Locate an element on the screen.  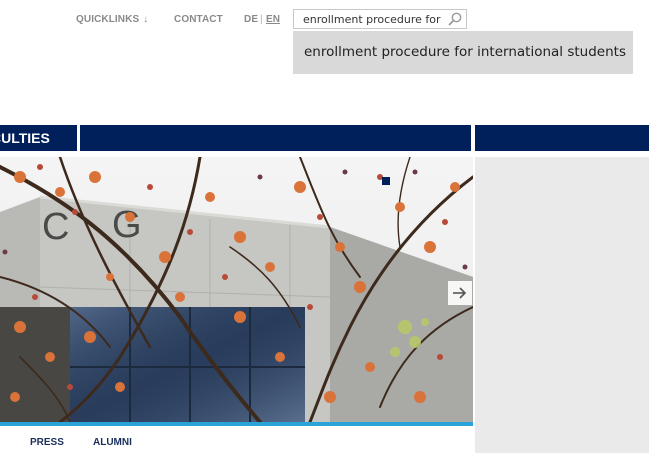
search-box is located at coordinates (380, 19).